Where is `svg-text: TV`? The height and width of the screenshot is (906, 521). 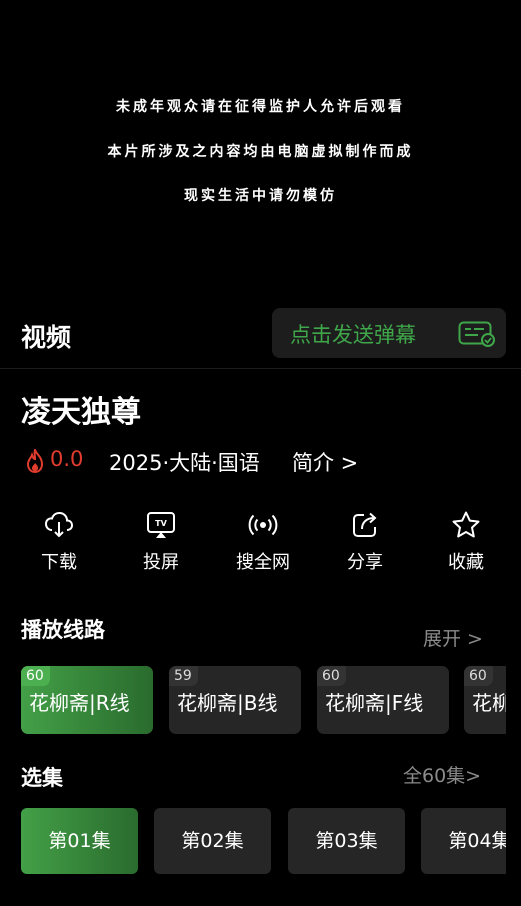
svg-text: TV is located at coordinates (161, 523).